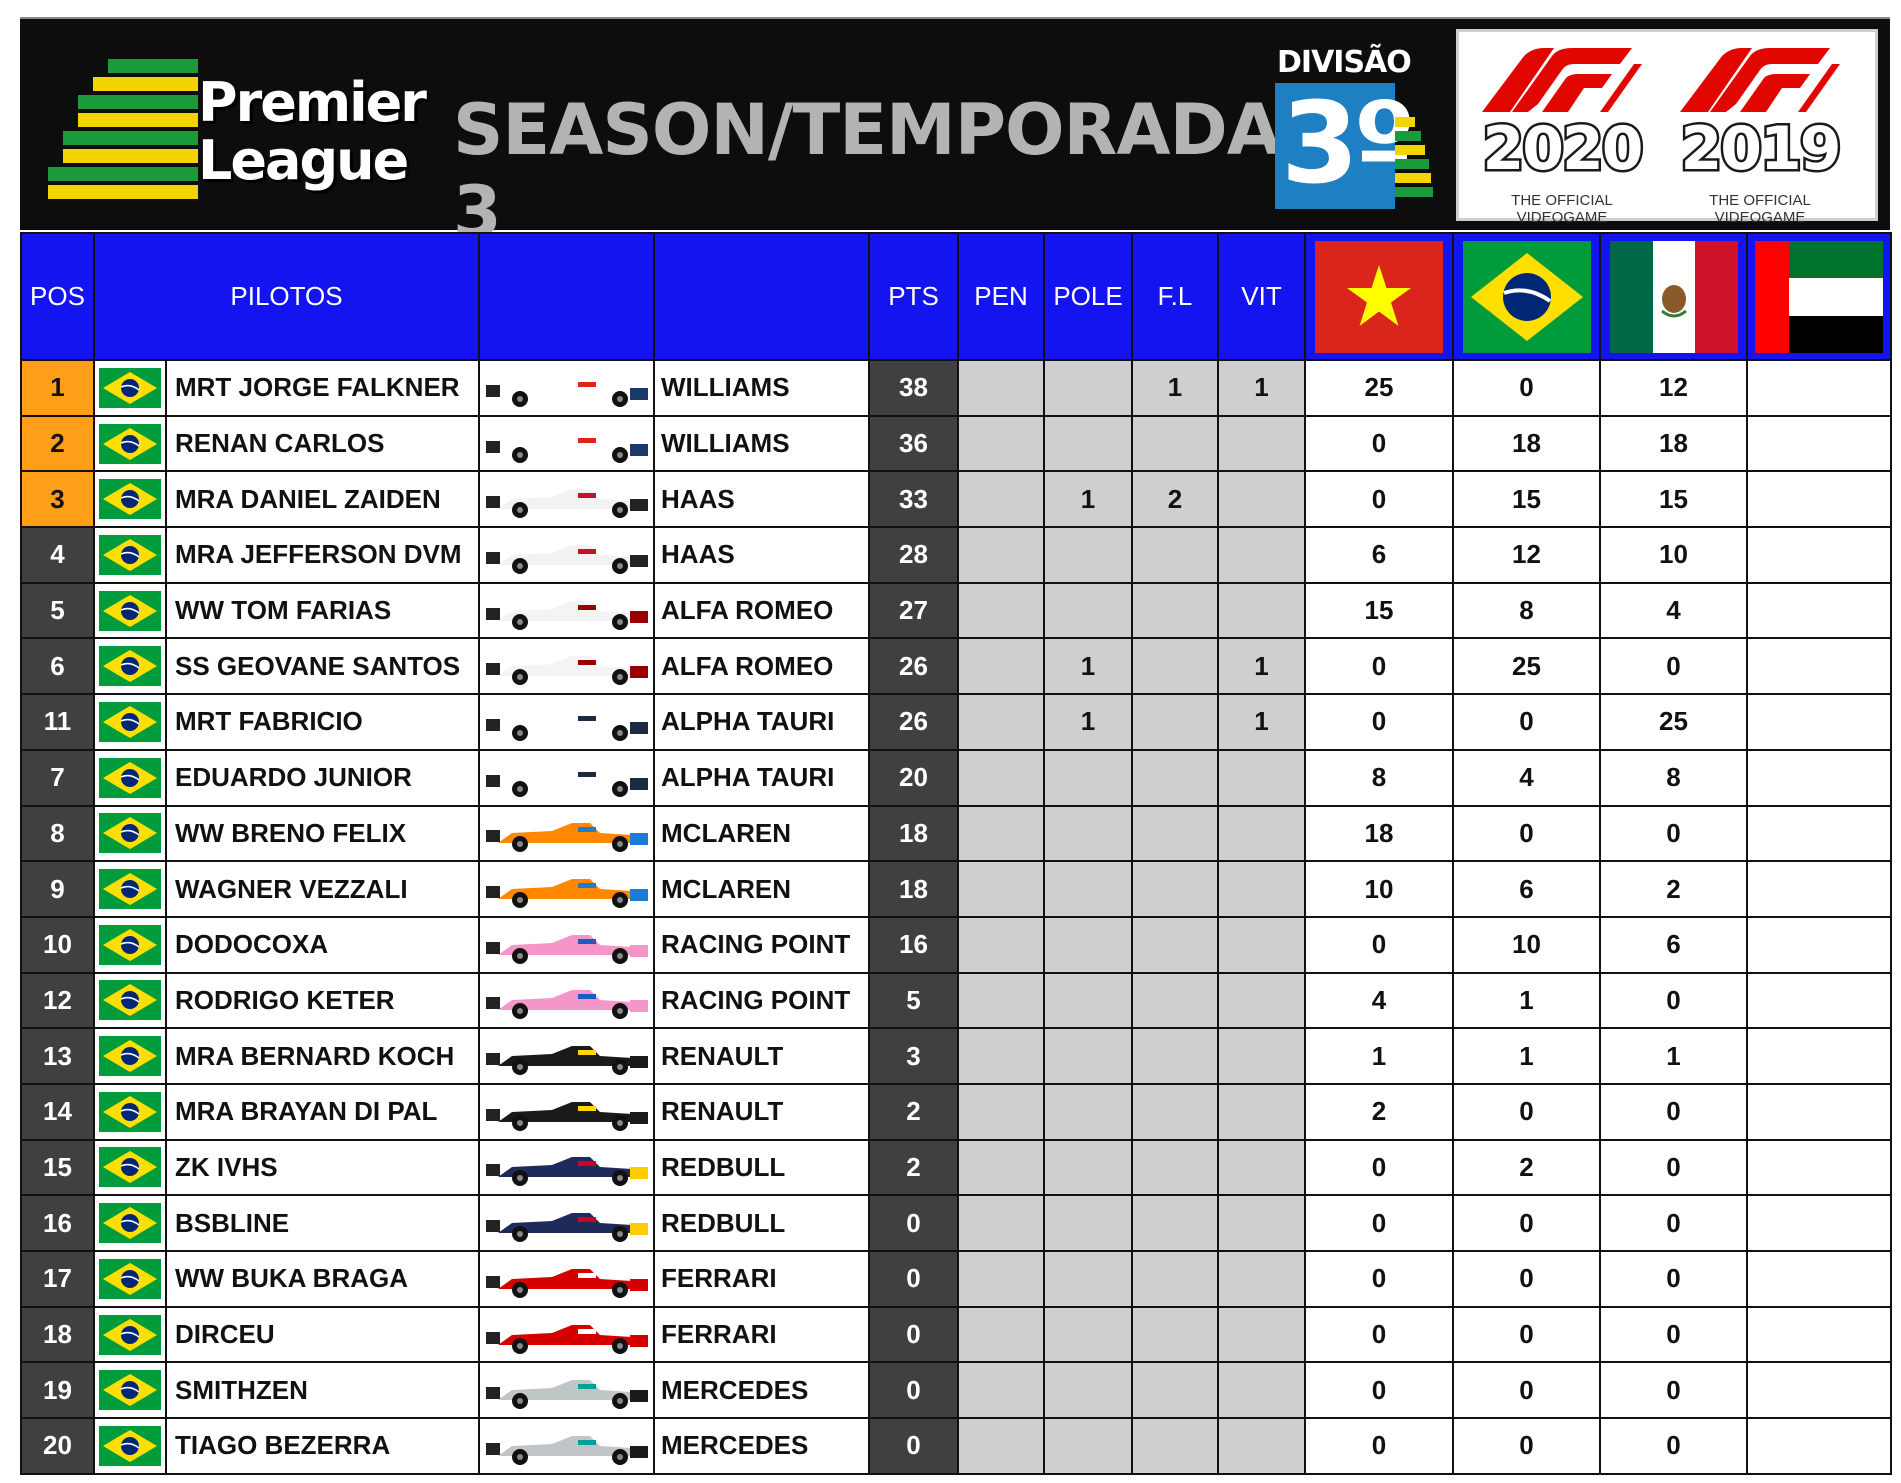  I want to click on col-race-vietnam, so click(1379, 296).